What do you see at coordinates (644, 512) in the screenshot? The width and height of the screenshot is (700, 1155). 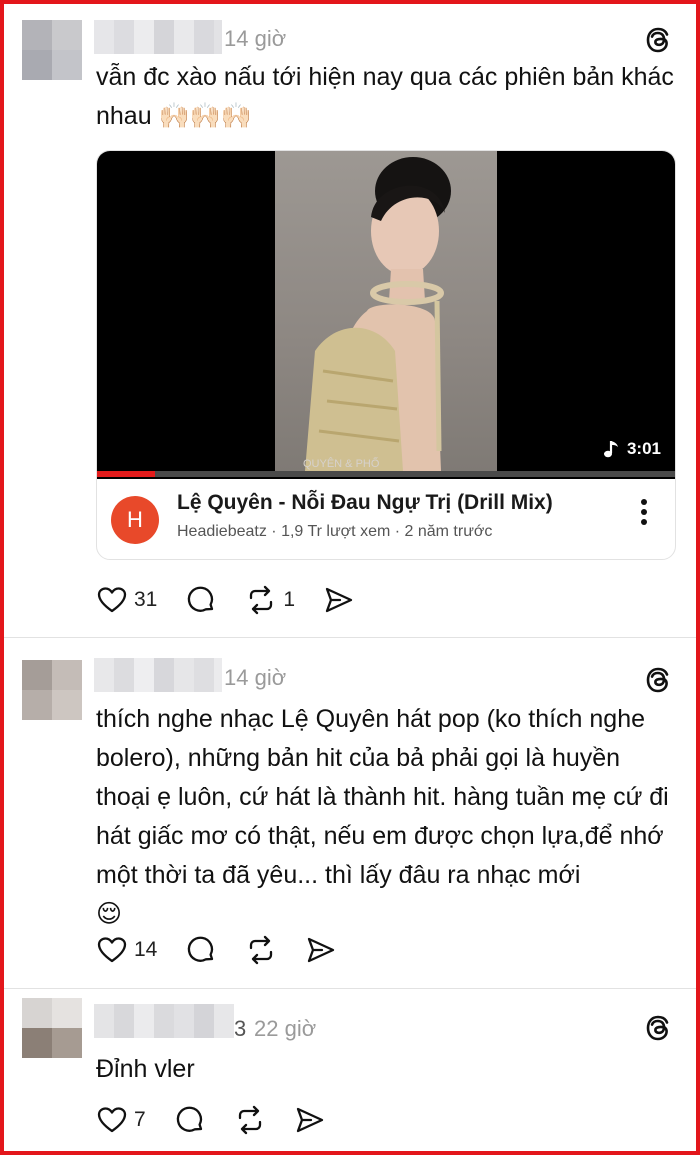 I see `more-options-icon` at bounding box center [644, 512].